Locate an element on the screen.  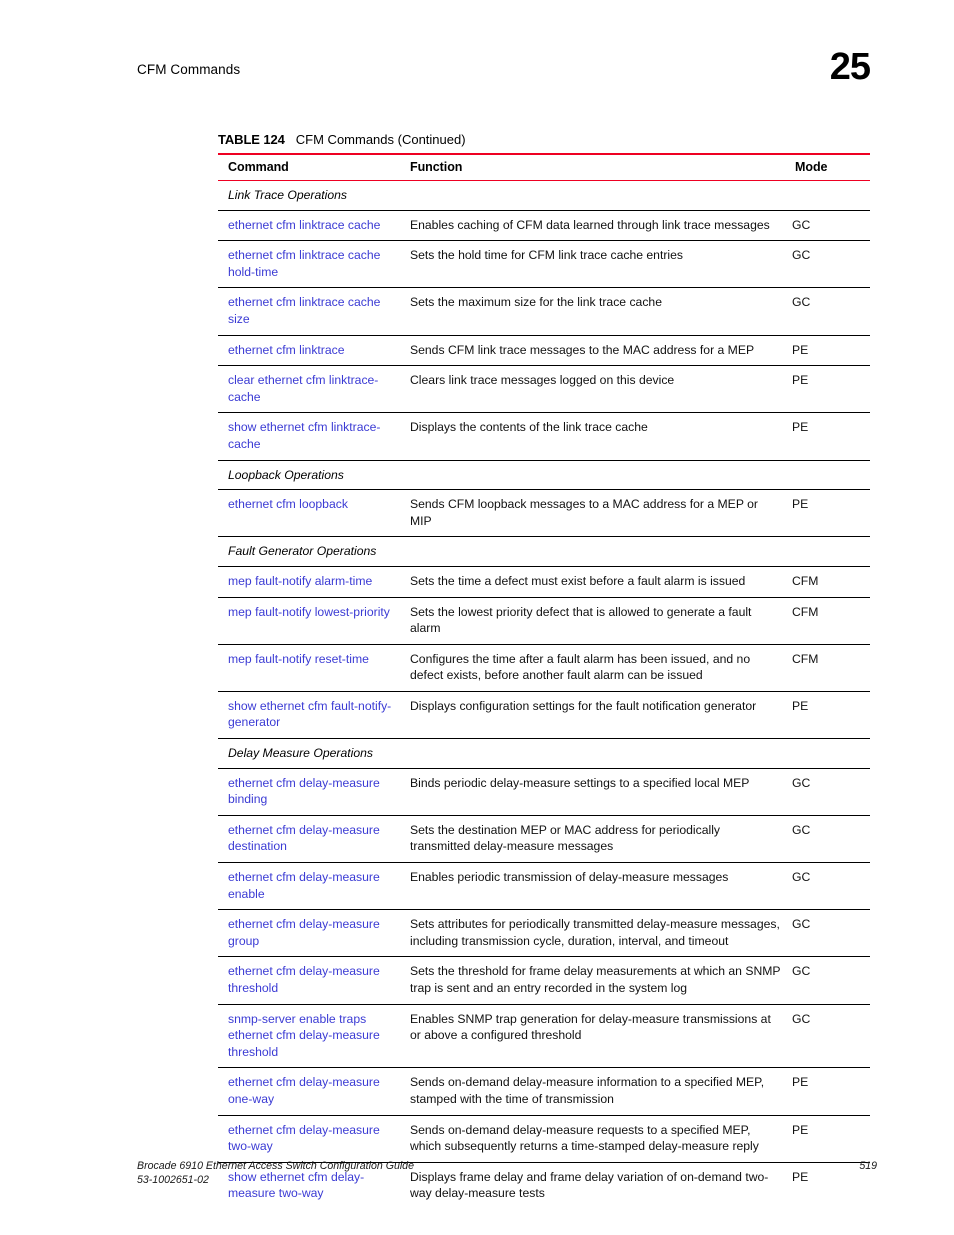
column-header-command: Command is located at coordinates (309, 167).